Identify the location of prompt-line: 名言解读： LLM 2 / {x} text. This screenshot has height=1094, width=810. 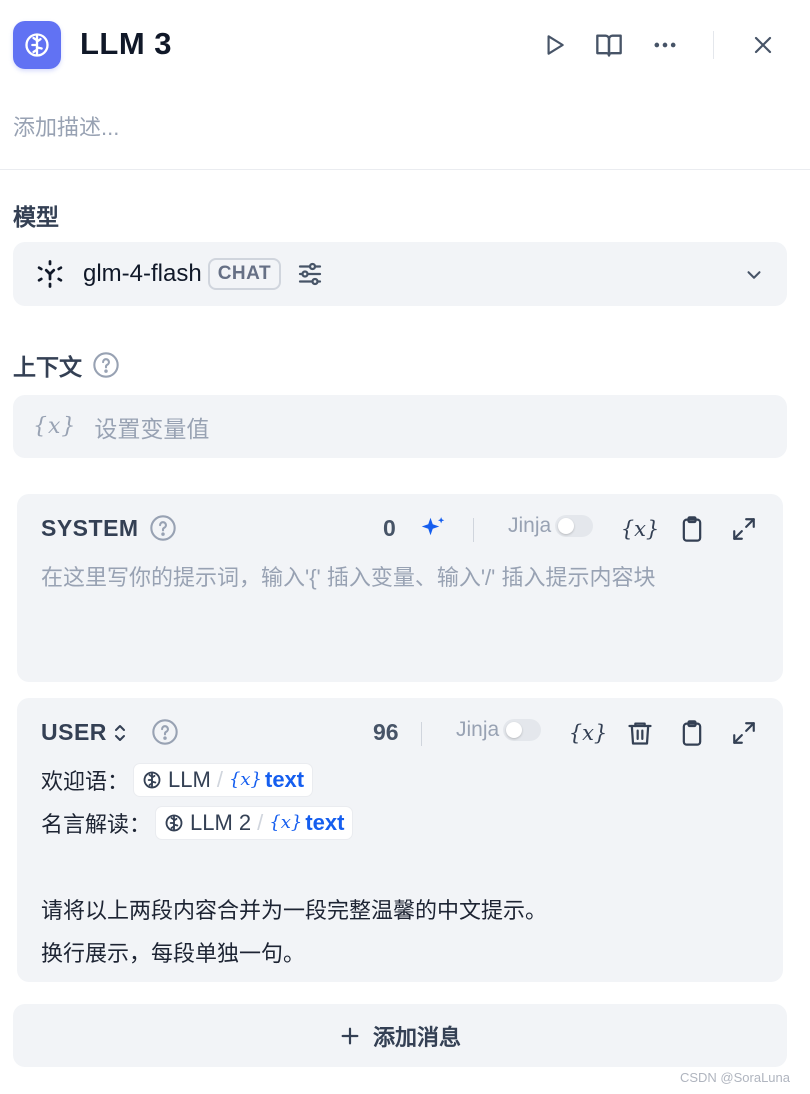
(401, 822).